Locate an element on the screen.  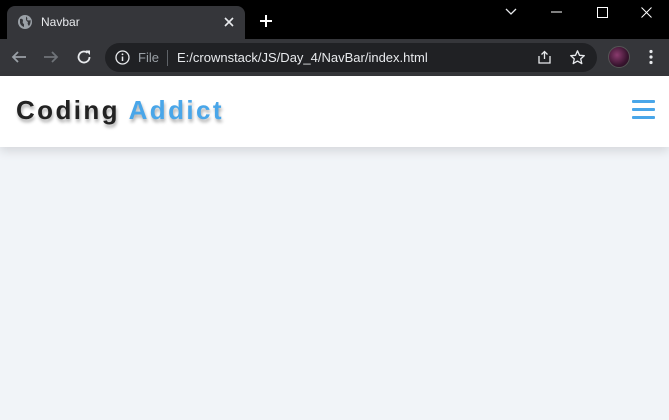
forward-arrow-icon is located at coordinates (51, 57).